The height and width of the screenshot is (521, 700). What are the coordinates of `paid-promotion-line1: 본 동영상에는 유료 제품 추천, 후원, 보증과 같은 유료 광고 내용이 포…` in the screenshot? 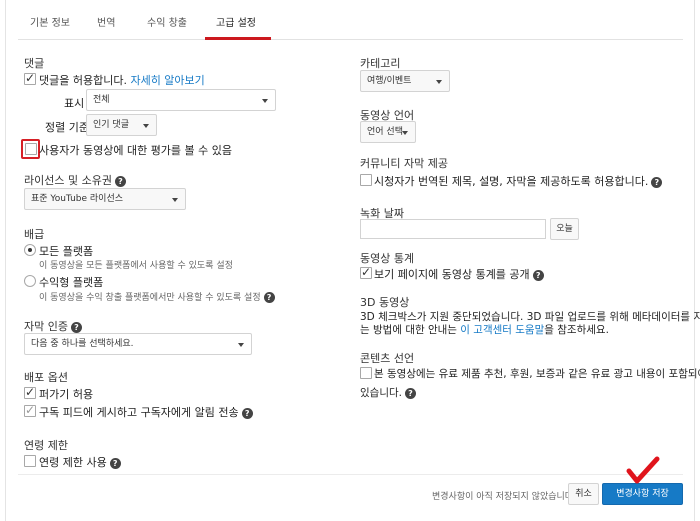 It's located at (537, 374).